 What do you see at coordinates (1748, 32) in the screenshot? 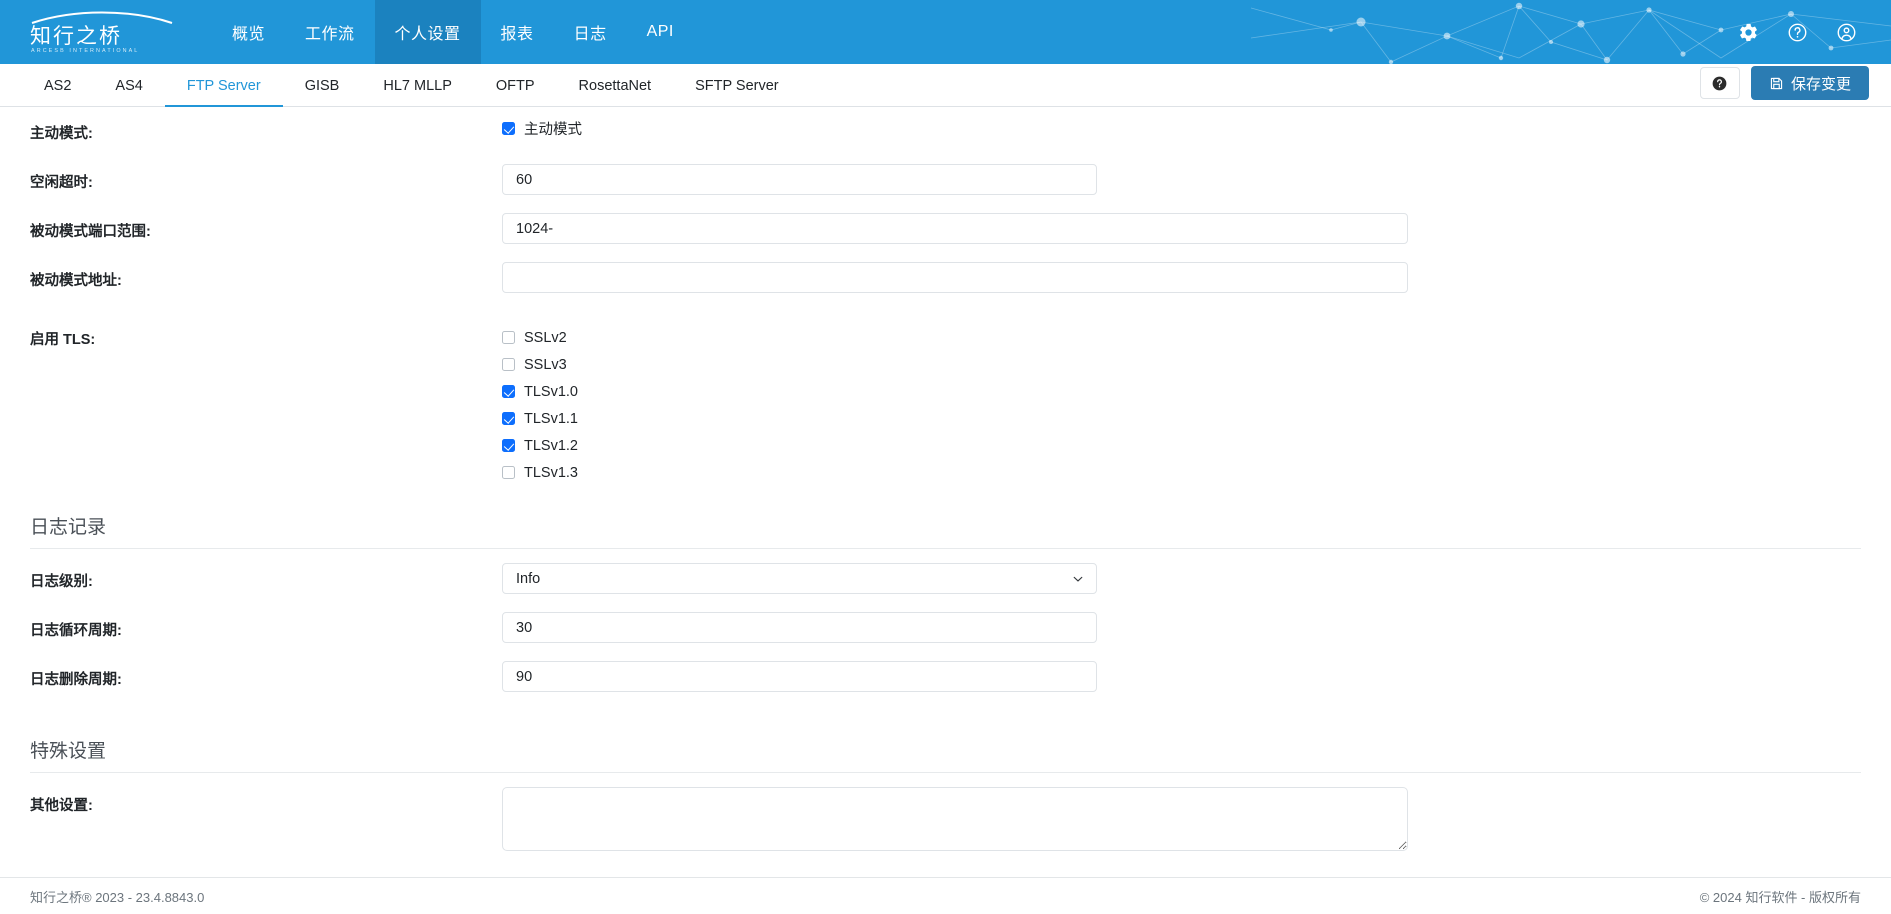
I see `gear-icon` at bounding box center [1748, 32].